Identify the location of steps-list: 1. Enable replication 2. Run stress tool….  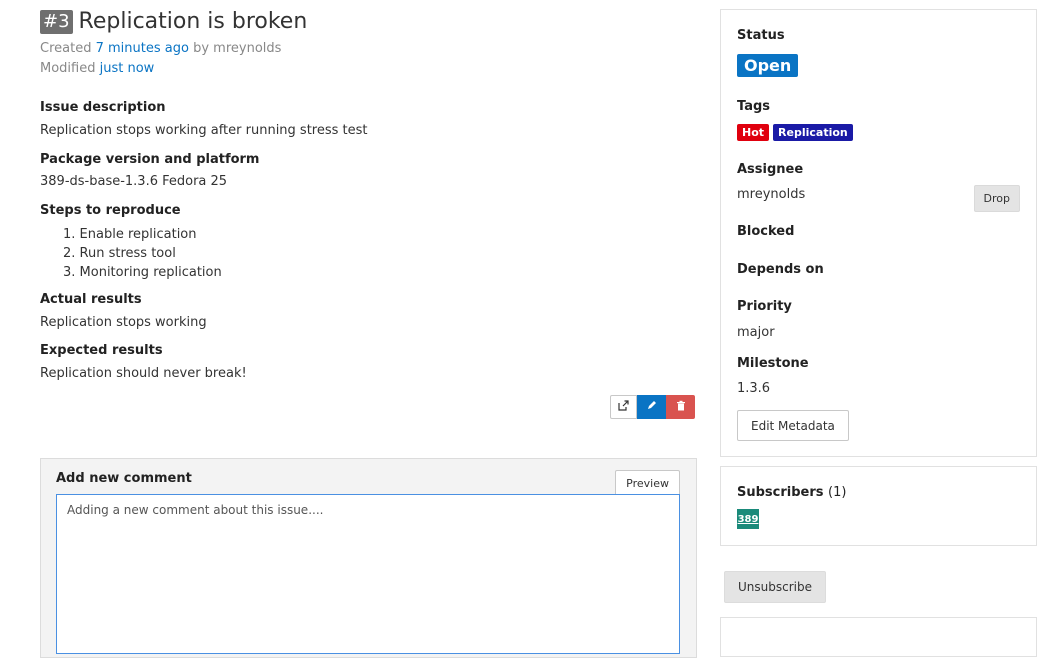
(142, 253).